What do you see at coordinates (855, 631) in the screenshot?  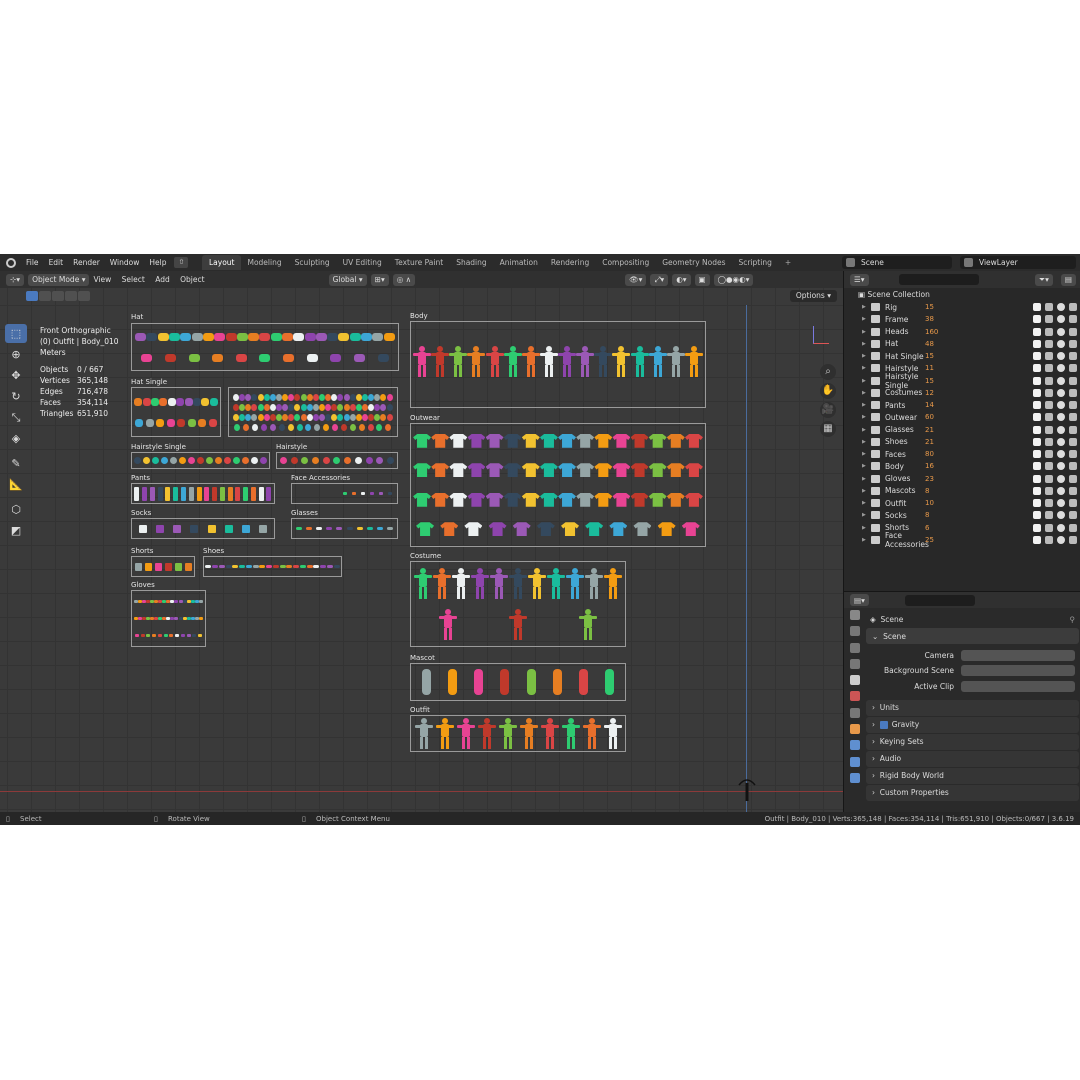 I see `render-tab-icon` at bounding box center [855, 631].